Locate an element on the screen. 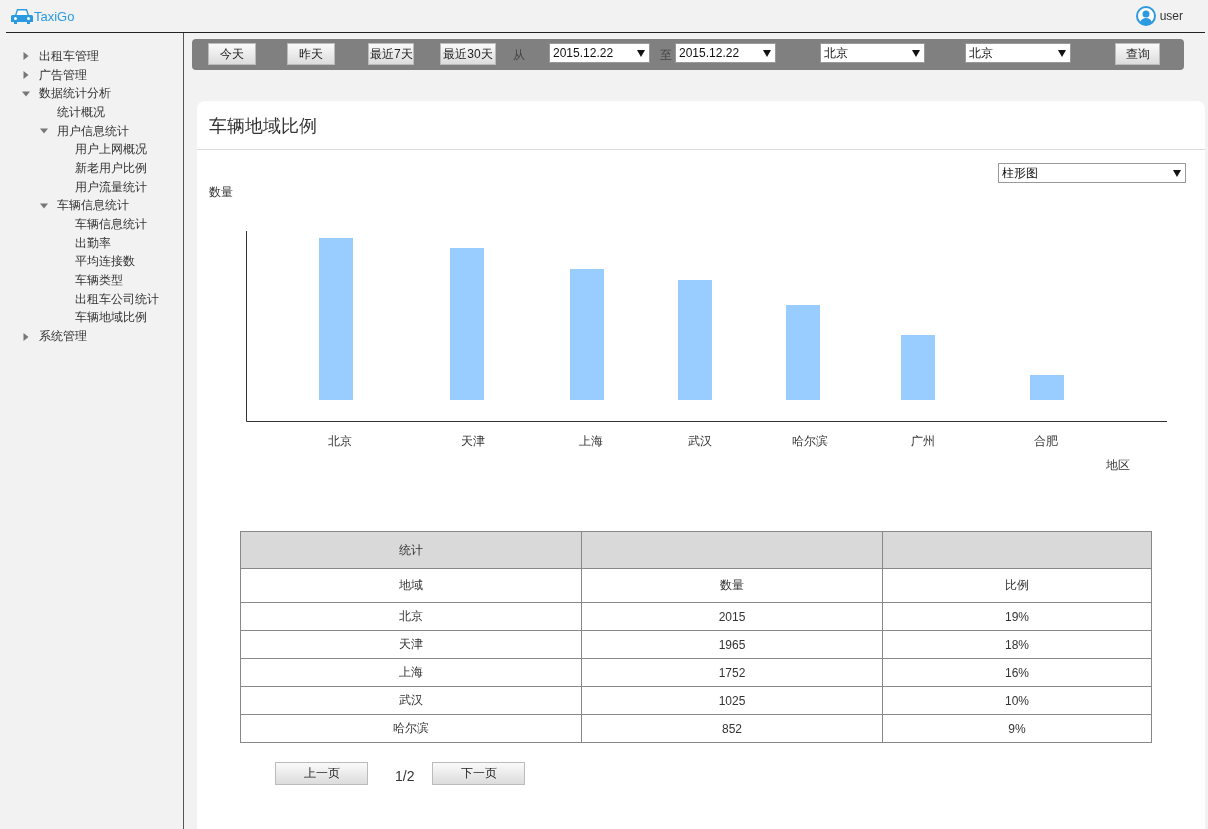  date-range-button: 今天 is located at coordinates (232, 54).